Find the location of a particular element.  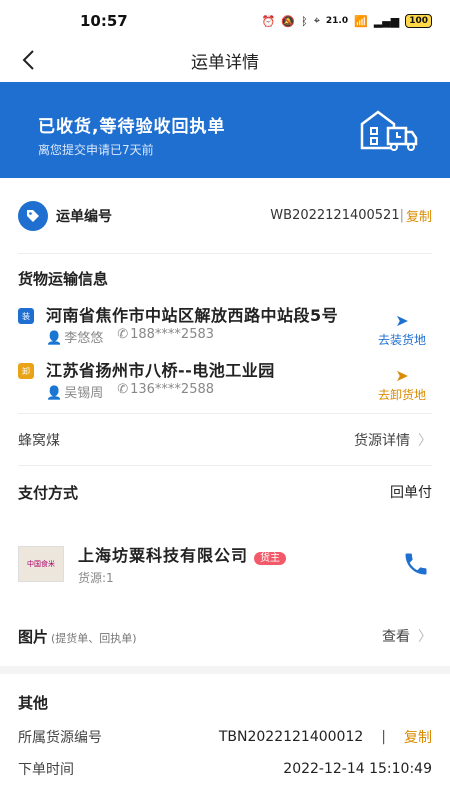

goods-section-title: 货物运输信息 is located at coordinates (63, 279).